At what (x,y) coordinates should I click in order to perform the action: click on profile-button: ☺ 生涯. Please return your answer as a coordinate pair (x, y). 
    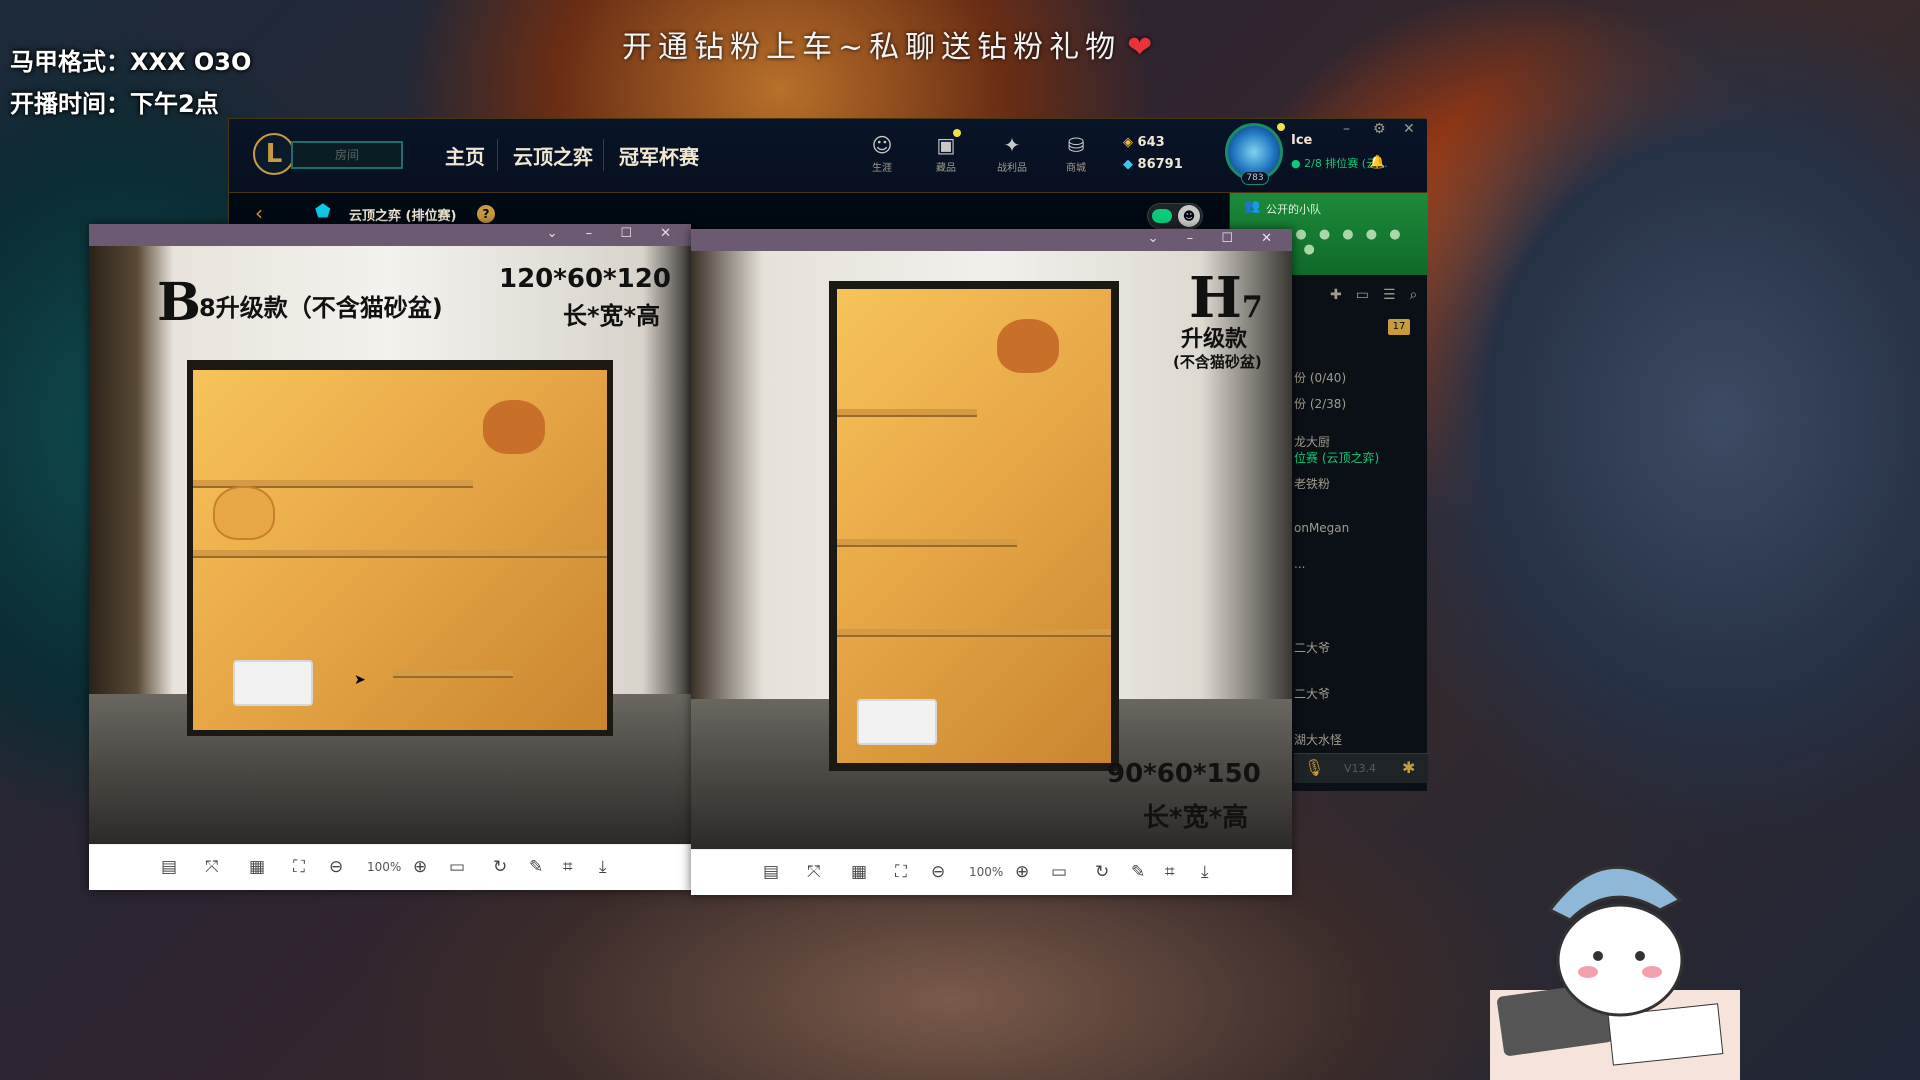
    Looking at the image, I should click on (882, 153).